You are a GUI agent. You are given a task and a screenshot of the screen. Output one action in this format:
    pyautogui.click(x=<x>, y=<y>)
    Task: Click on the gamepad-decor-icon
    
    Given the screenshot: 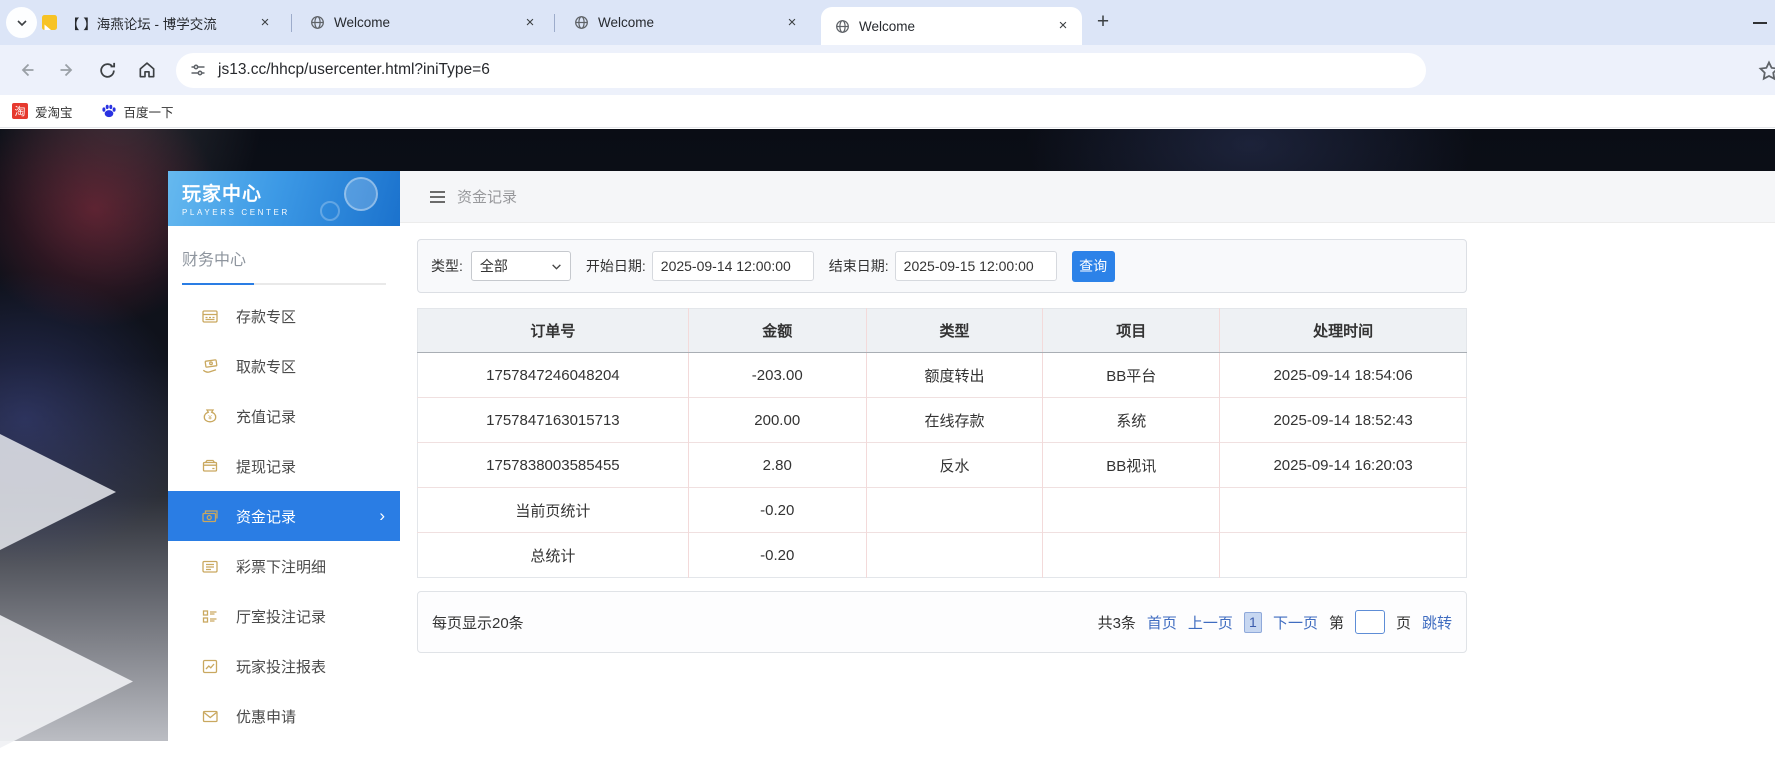 What is the action you would take?
    pyautogui.click(x=361, y=194)
    